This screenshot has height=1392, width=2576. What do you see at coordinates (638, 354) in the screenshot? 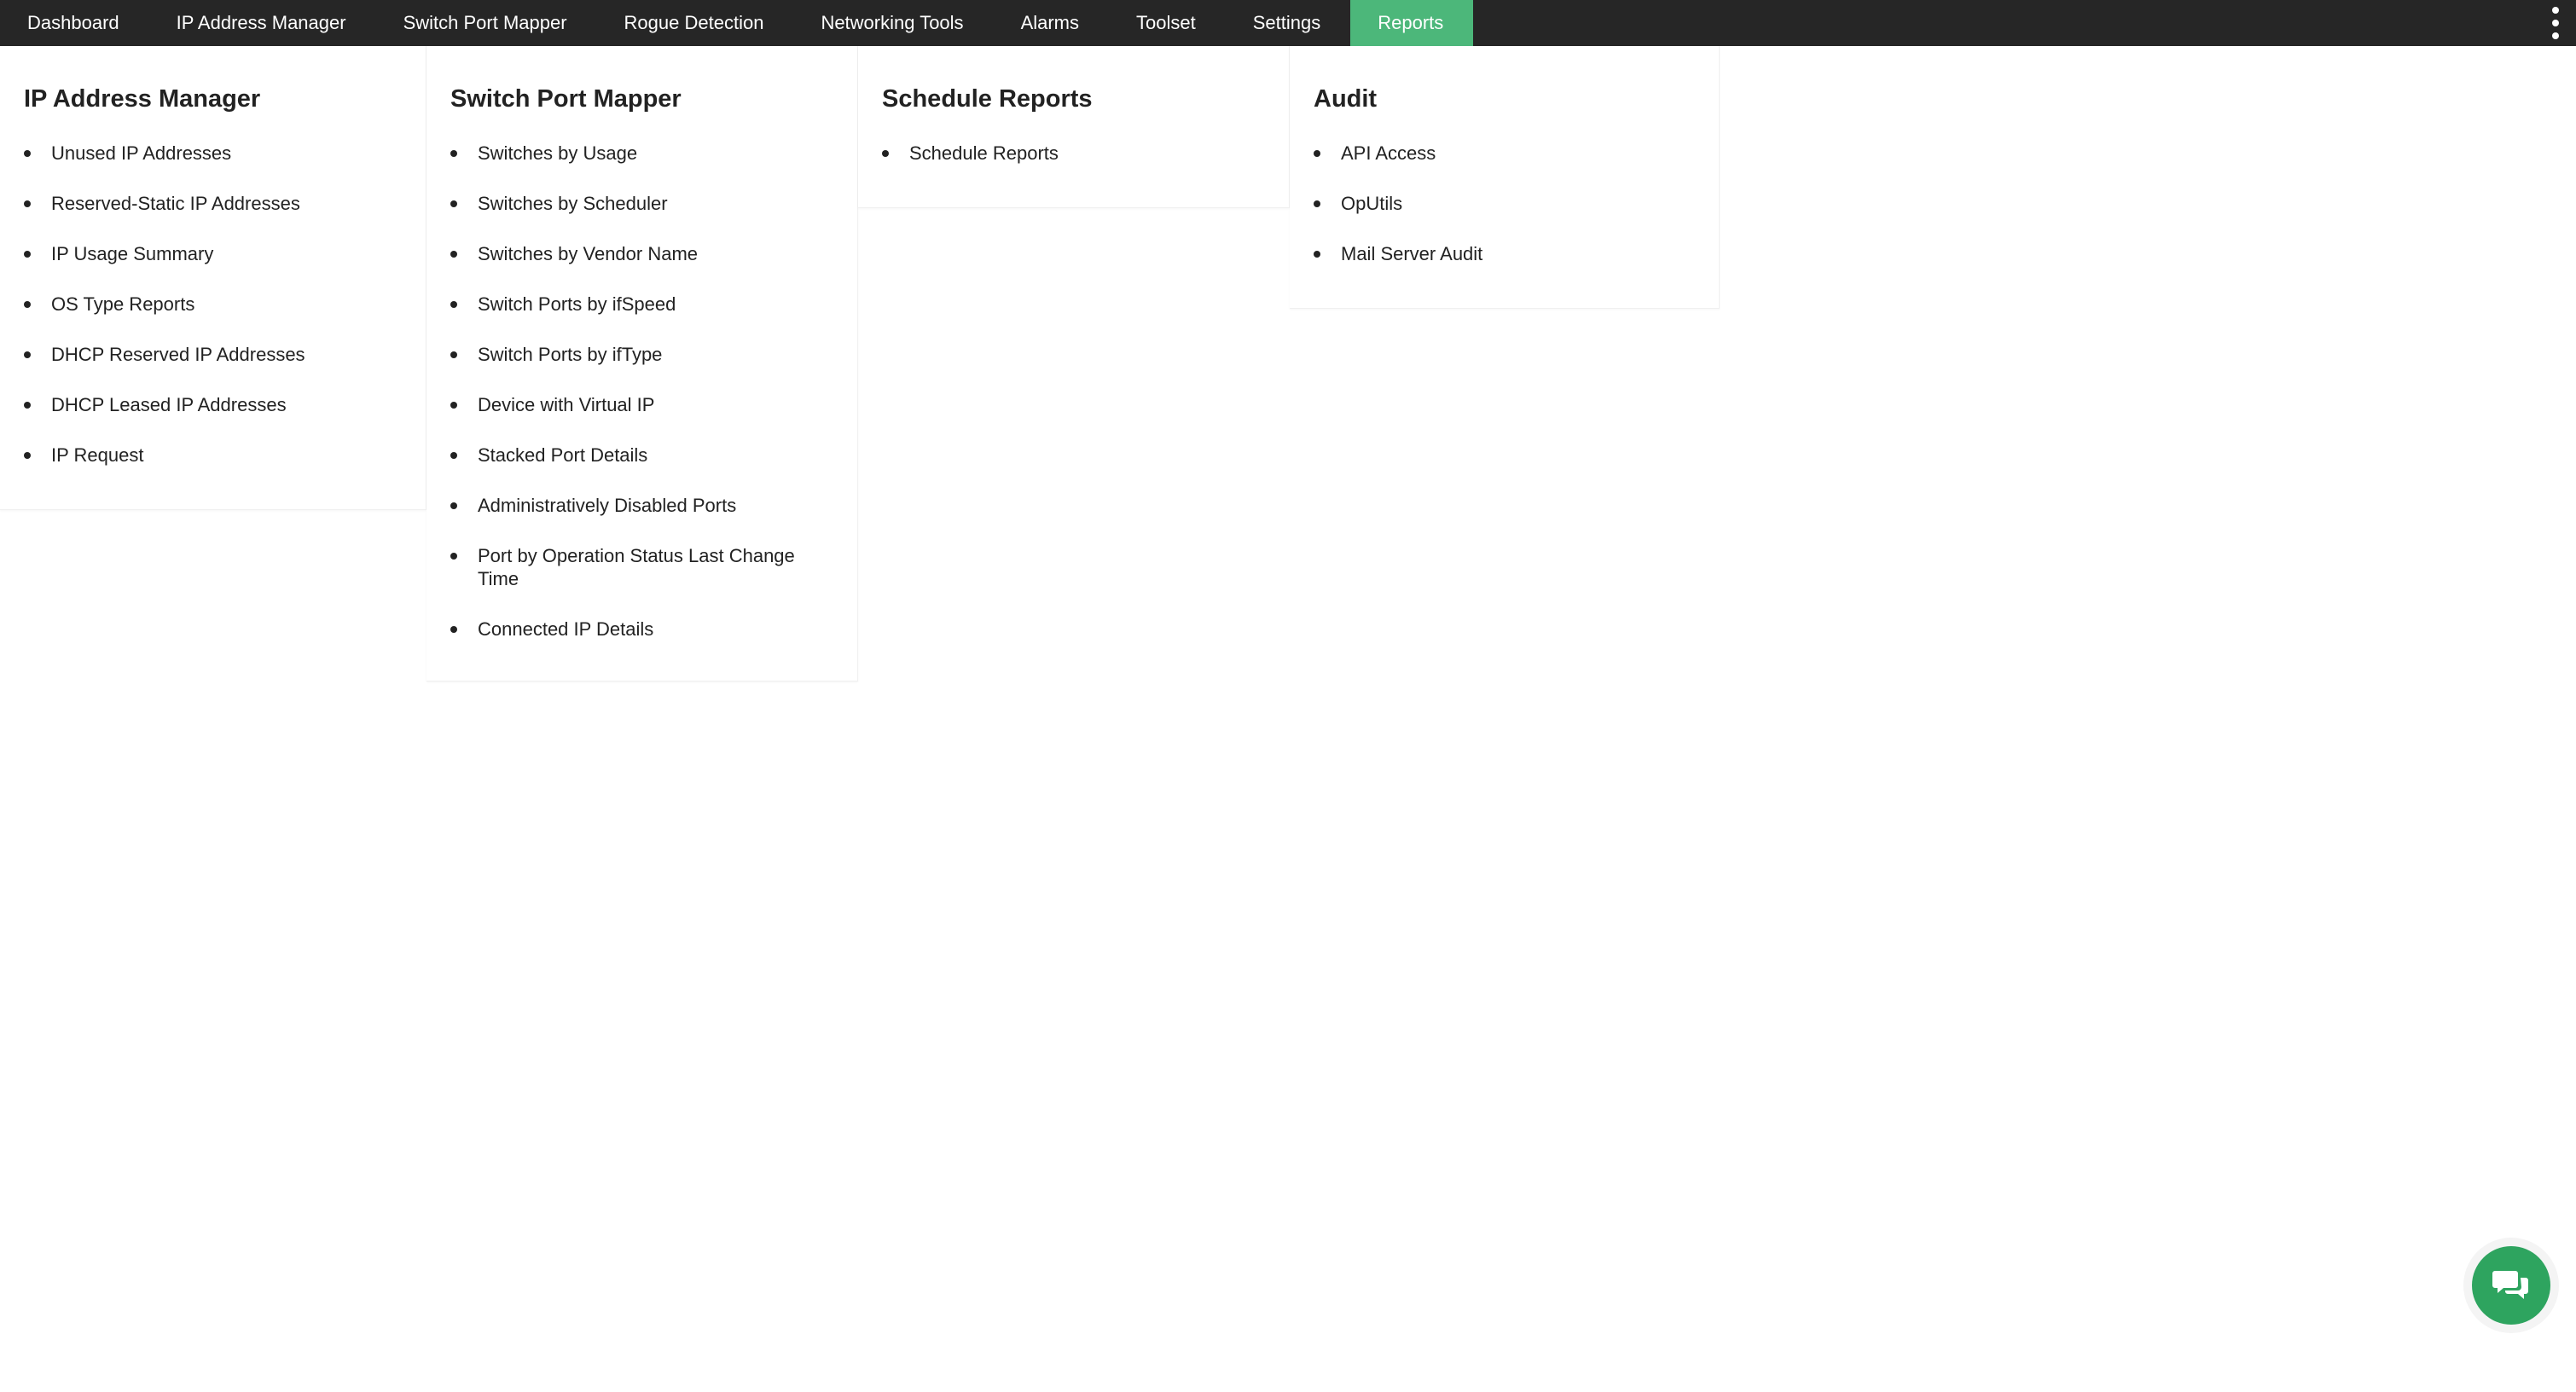
I see `report-link-switch-ports-by-iftype: Switch Ports by ifType` at bounding box center [638, 354].